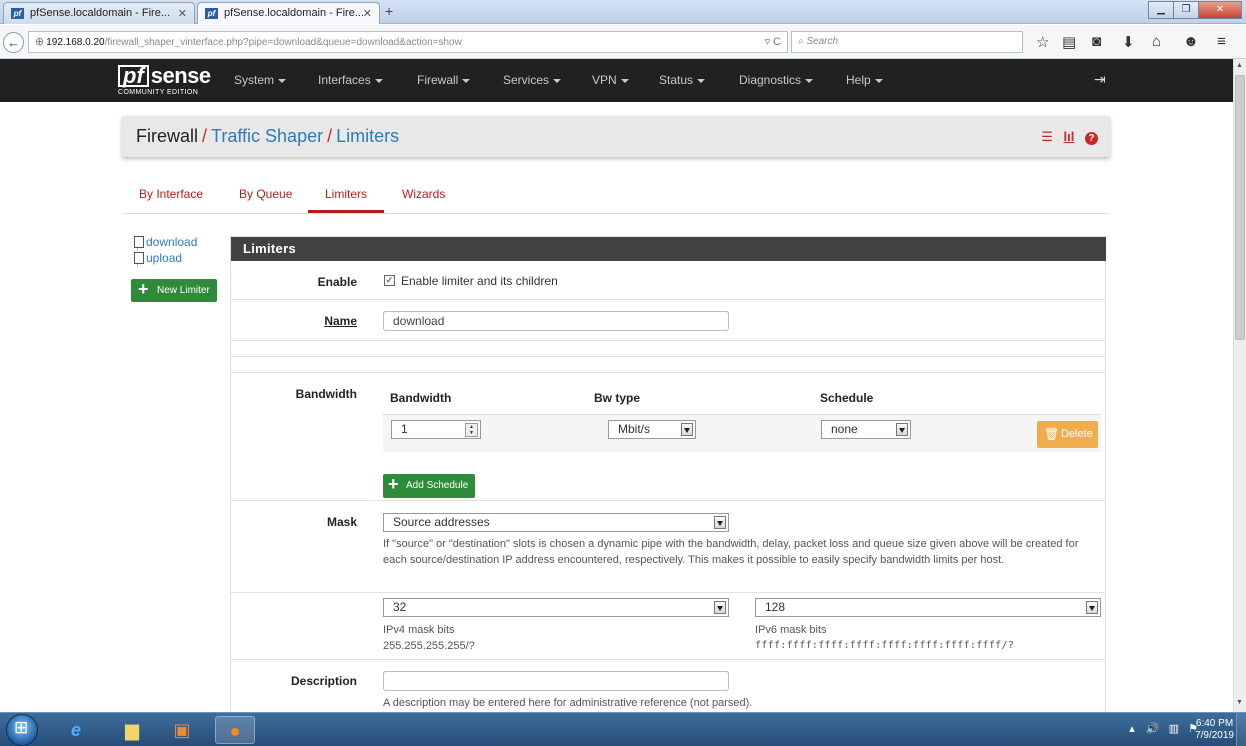 The height and width of the screenshot is (746, 1246). I want to click on trash-icon: 🗑, so click(1052, 434).